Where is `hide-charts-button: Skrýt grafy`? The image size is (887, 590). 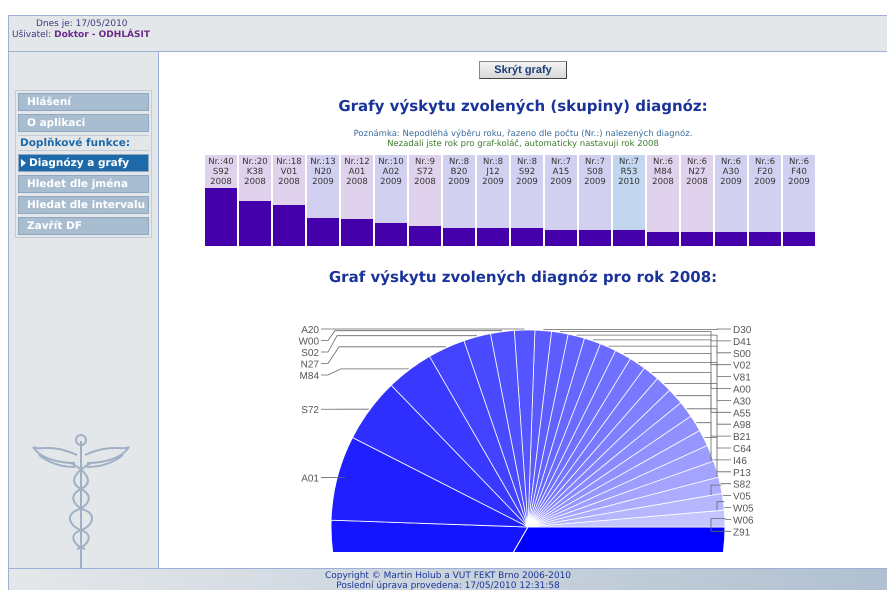 hide-charts-button: Skrýt grafy is located at coordinates (523, 70).